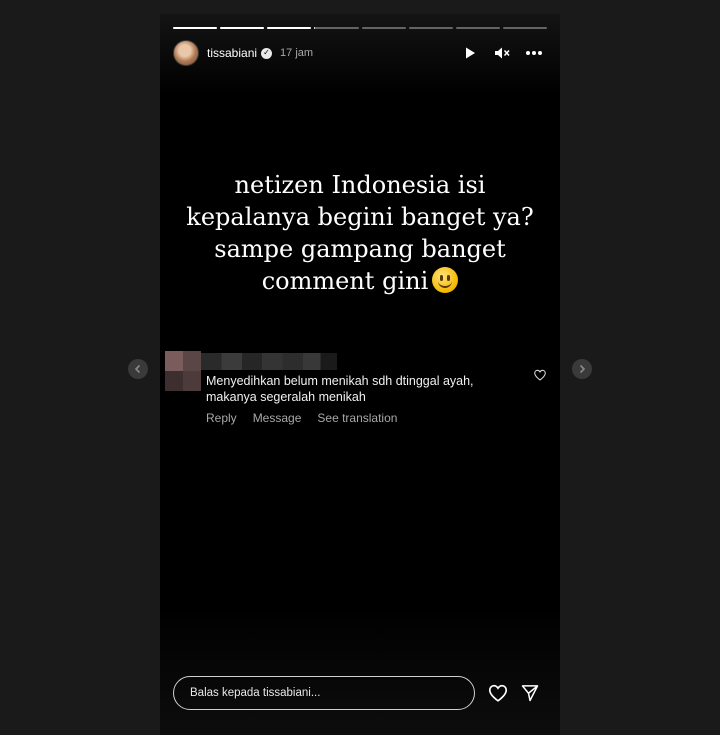 This screenshot has width=720, height=735. I want to click on story-progress-bar, so click(360, 28).